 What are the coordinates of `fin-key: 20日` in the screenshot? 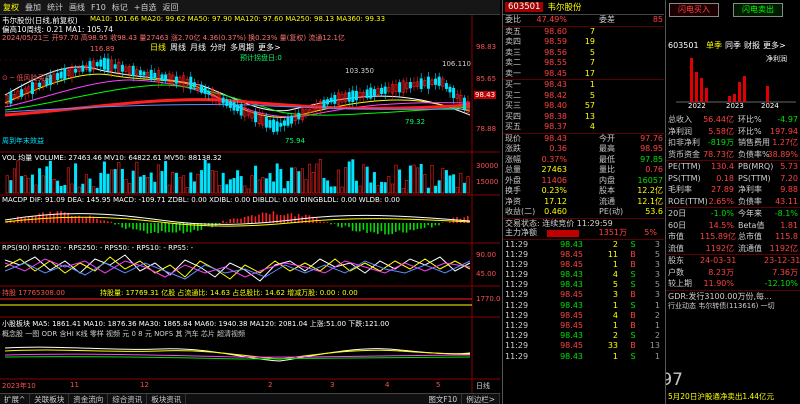 It's located at (677, 213).